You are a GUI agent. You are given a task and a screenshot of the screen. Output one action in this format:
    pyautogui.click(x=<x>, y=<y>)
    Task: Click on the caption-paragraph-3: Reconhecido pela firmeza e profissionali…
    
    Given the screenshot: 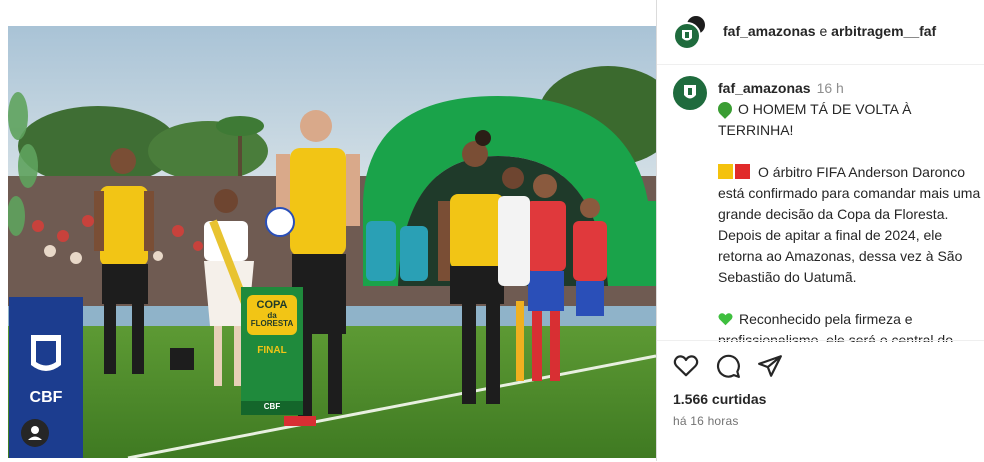 What is the action you would take?
    pyautogui.click(x=836, y=326)
    